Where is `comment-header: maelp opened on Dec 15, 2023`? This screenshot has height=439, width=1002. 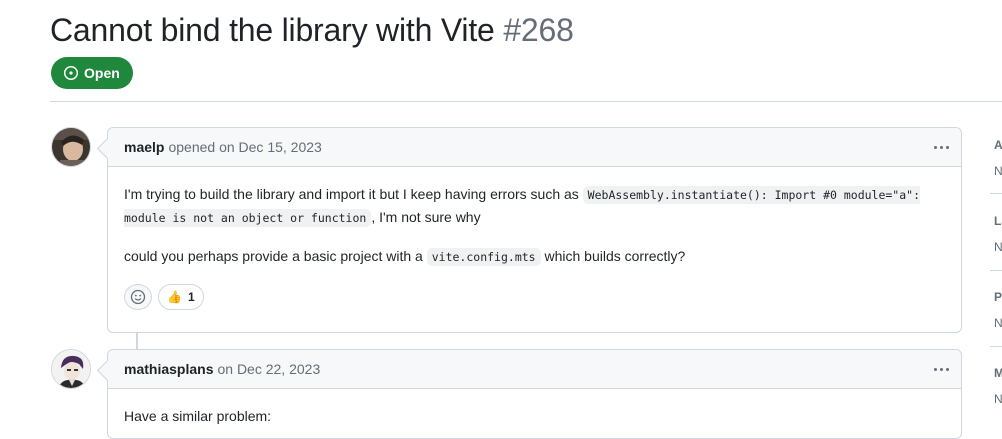
comment-header: maelp opened on Dec 15, 2023 is located at coordinates (534, 147).